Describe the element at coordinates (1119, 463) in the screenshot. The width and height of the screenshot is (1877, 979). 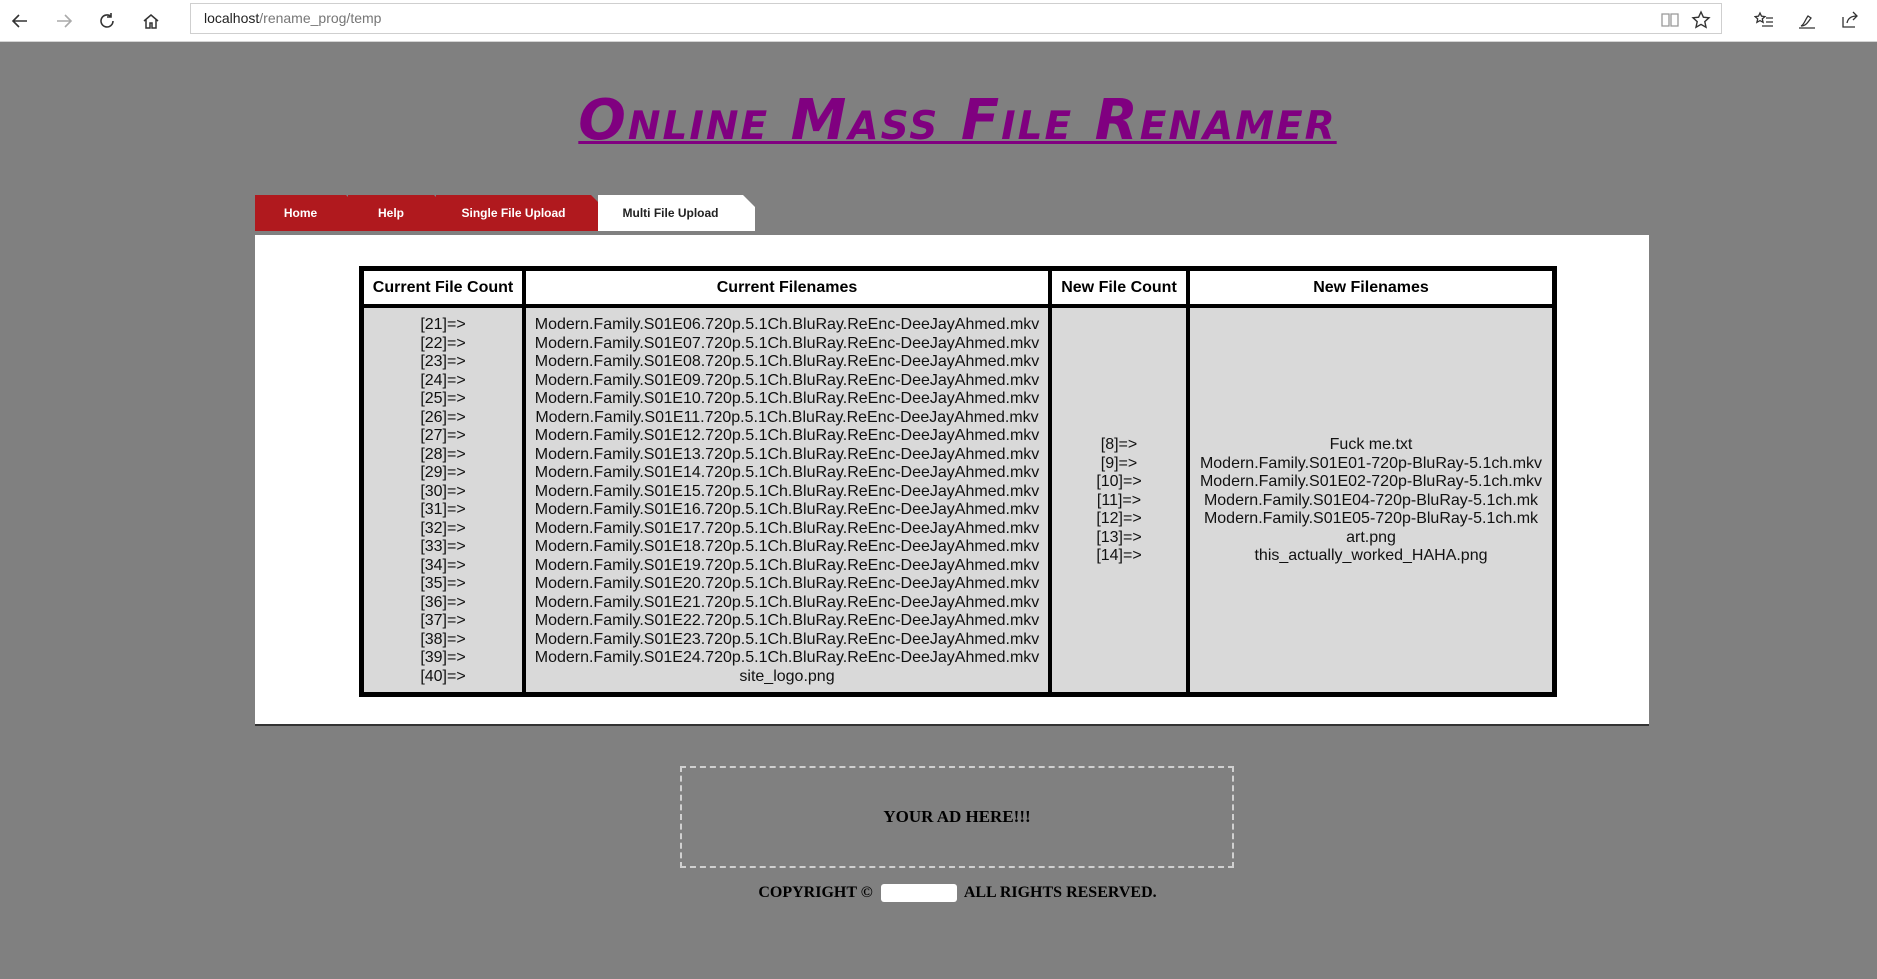
I see `new-count-item: [9]=>` at that location.